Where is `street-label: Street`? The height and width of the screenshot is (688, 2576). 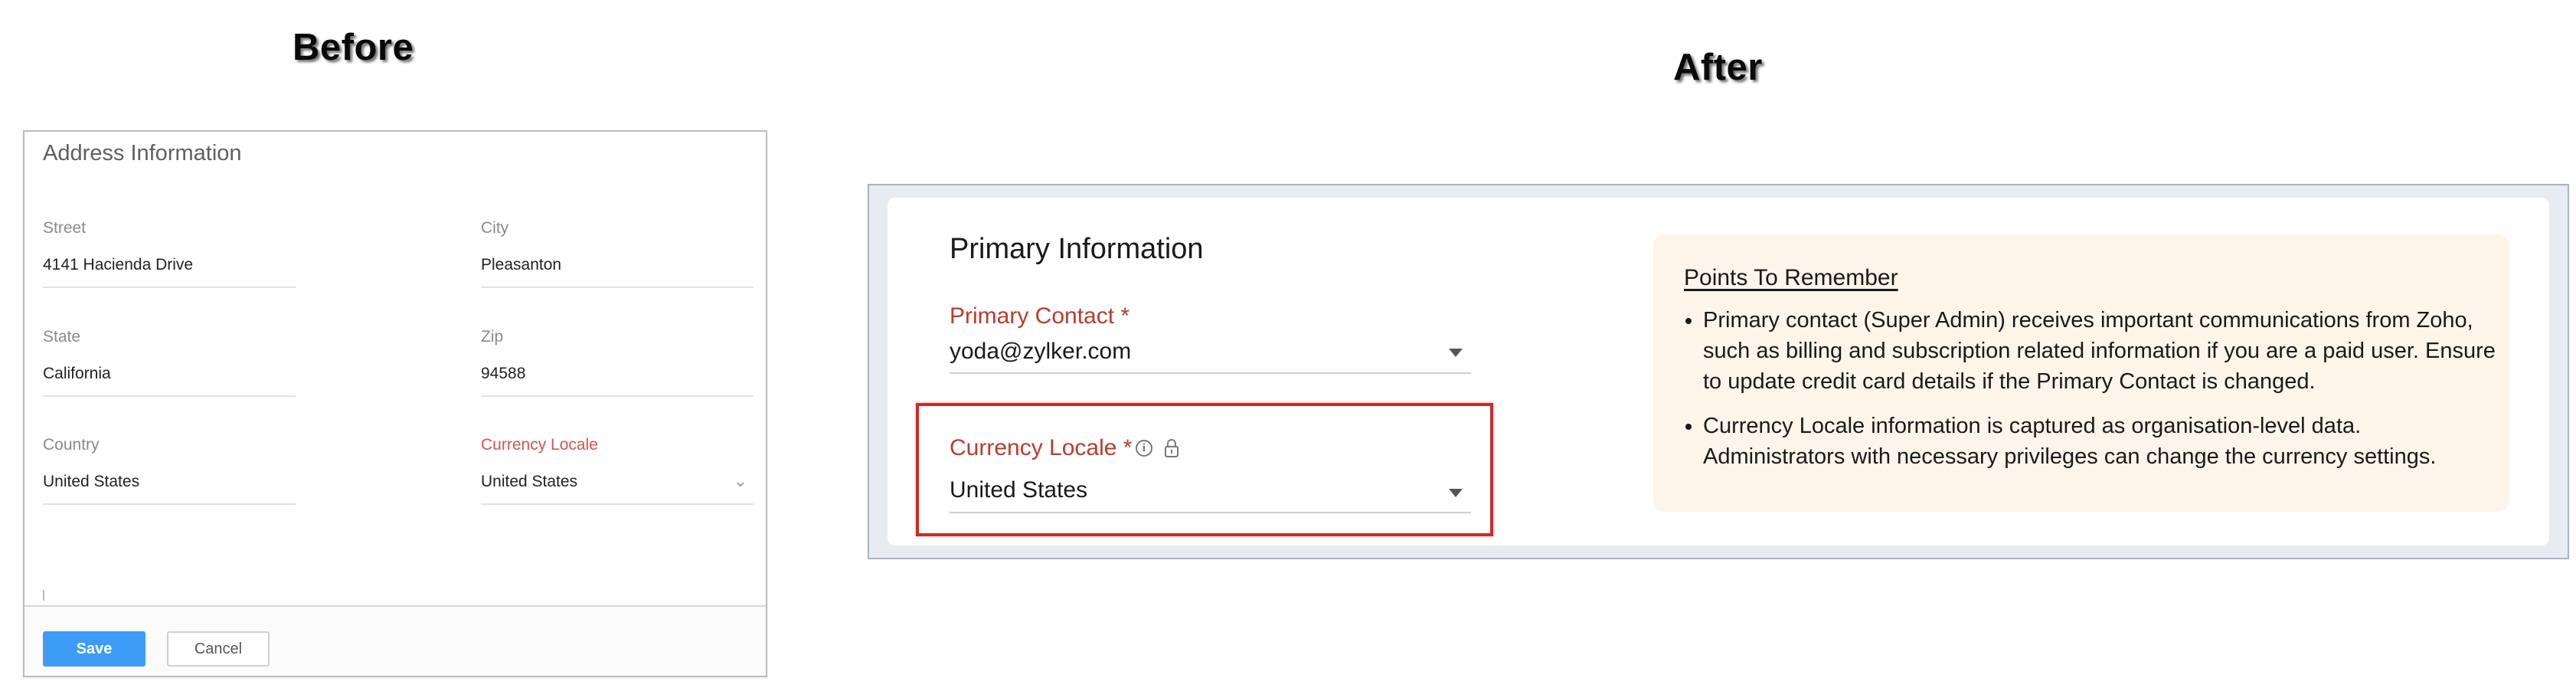 street-label: Street is located at coordinates (65, 228).